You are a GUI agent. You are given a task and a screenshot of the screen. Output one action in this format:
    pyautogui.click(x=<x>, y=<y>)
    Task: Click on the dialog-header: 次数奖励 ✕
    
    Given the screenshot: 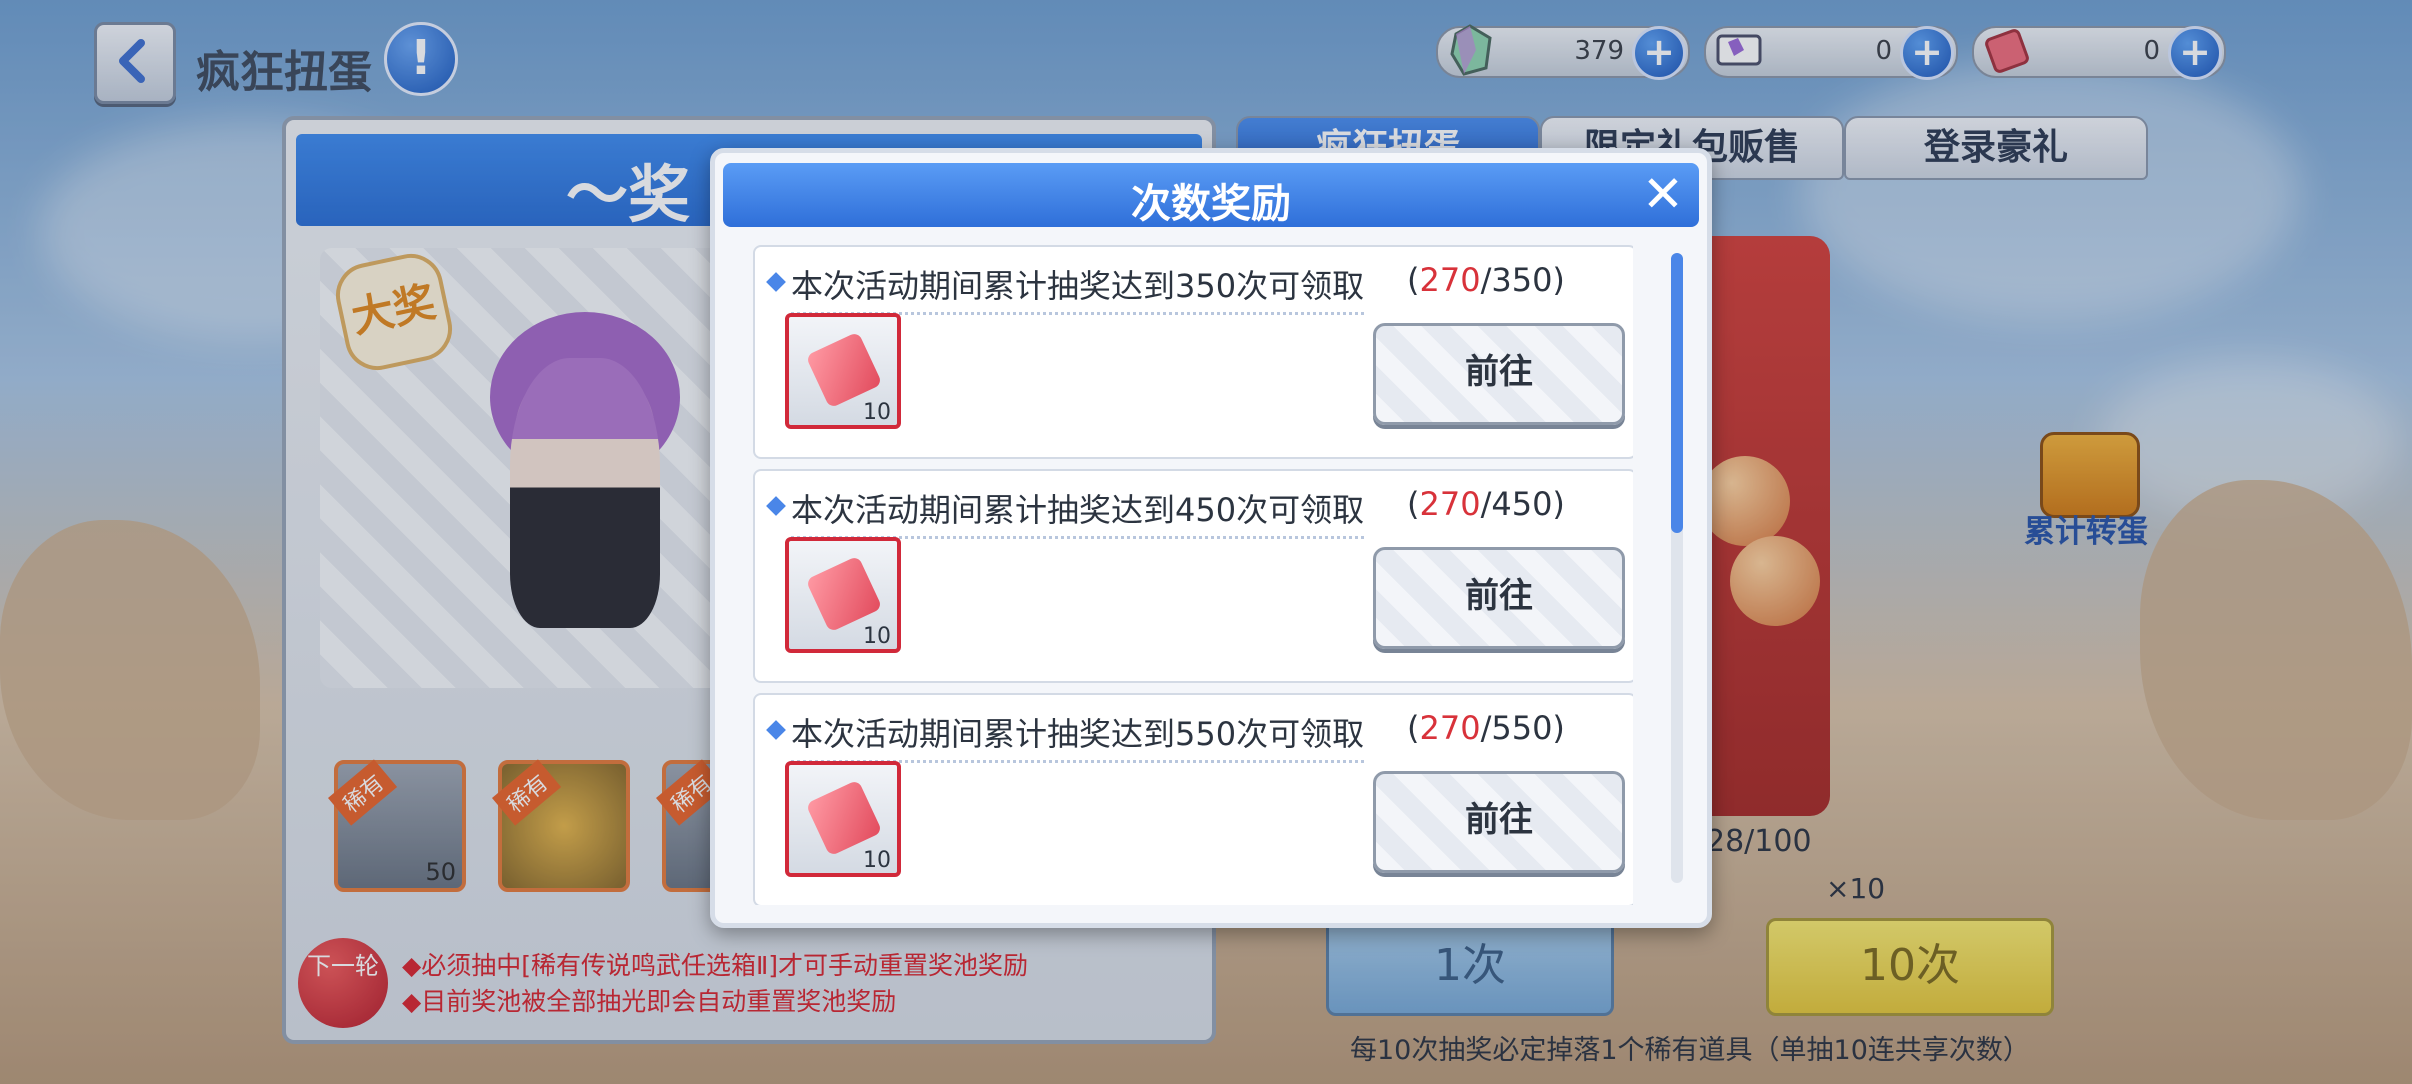 What is the action you would take?
    pyautogui.click(x=1211, y=195)
    